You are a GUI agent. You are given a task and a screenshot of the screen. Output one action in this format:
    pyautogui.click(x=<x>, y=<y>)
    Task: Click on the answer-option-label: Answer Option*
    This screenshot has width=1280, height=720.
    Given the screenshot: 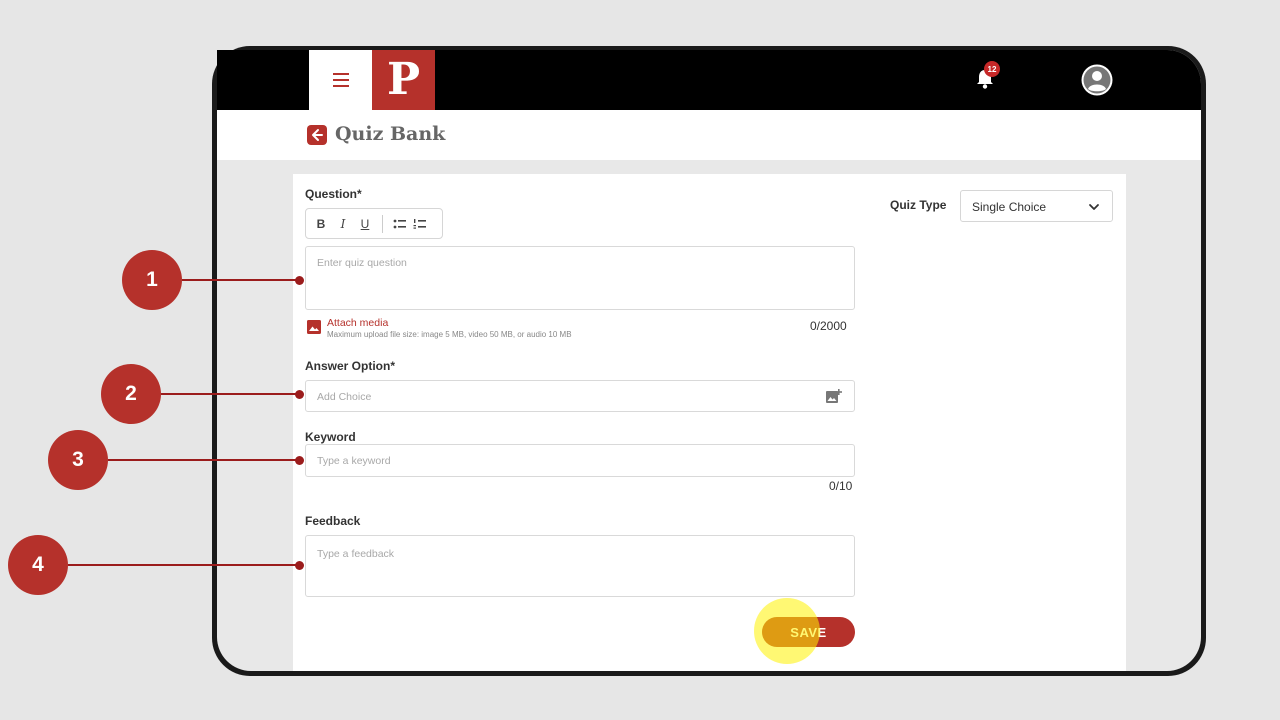 What is the action you would take?
    pyautogui.click(x=350, y=366)
    